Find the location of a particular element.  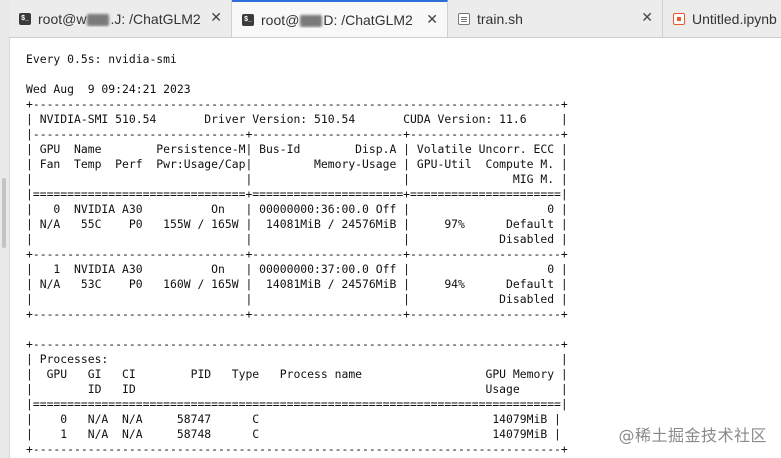

tab-untitled-ipynb: Untitled.ipynb is located at coordinates (722, 18).